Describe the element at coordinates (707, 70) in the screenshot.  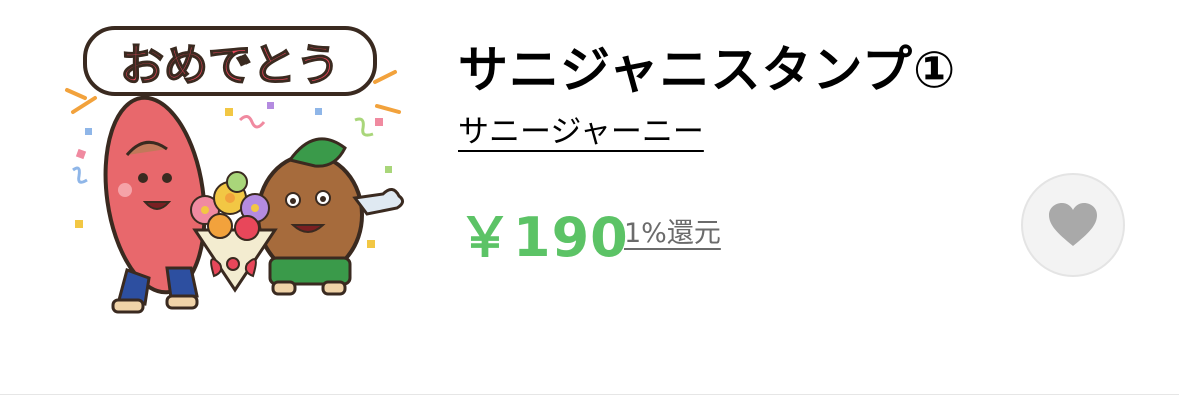
I see `sticker-title: サニジャニスタンプ①` at that location.